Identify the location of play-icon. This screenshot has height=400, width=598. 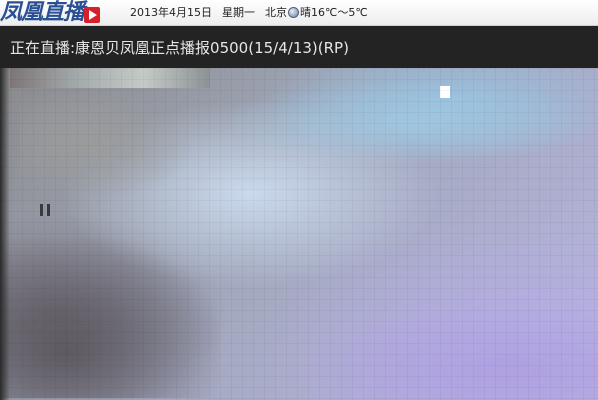
(92, 15).